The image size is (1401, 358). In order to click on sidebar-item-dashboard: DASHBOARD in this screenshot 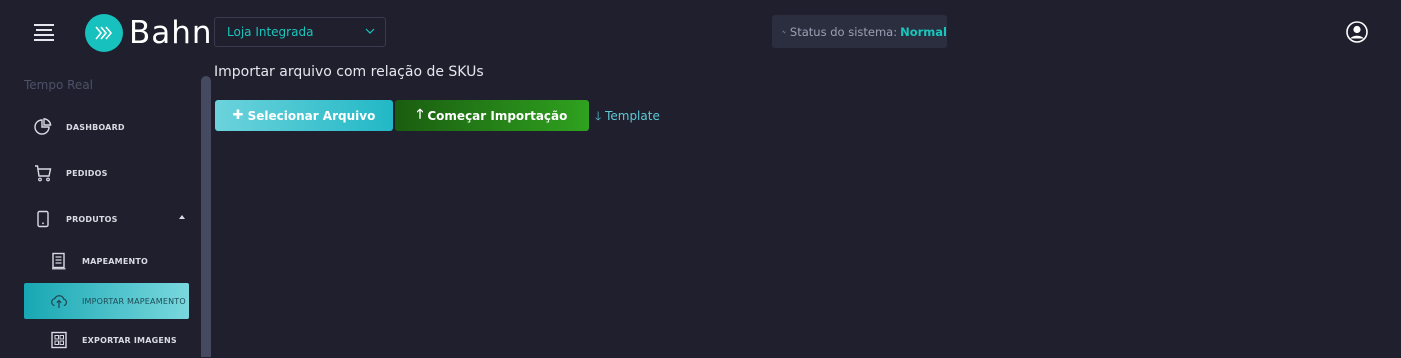, I will do `click(106, 127)`.